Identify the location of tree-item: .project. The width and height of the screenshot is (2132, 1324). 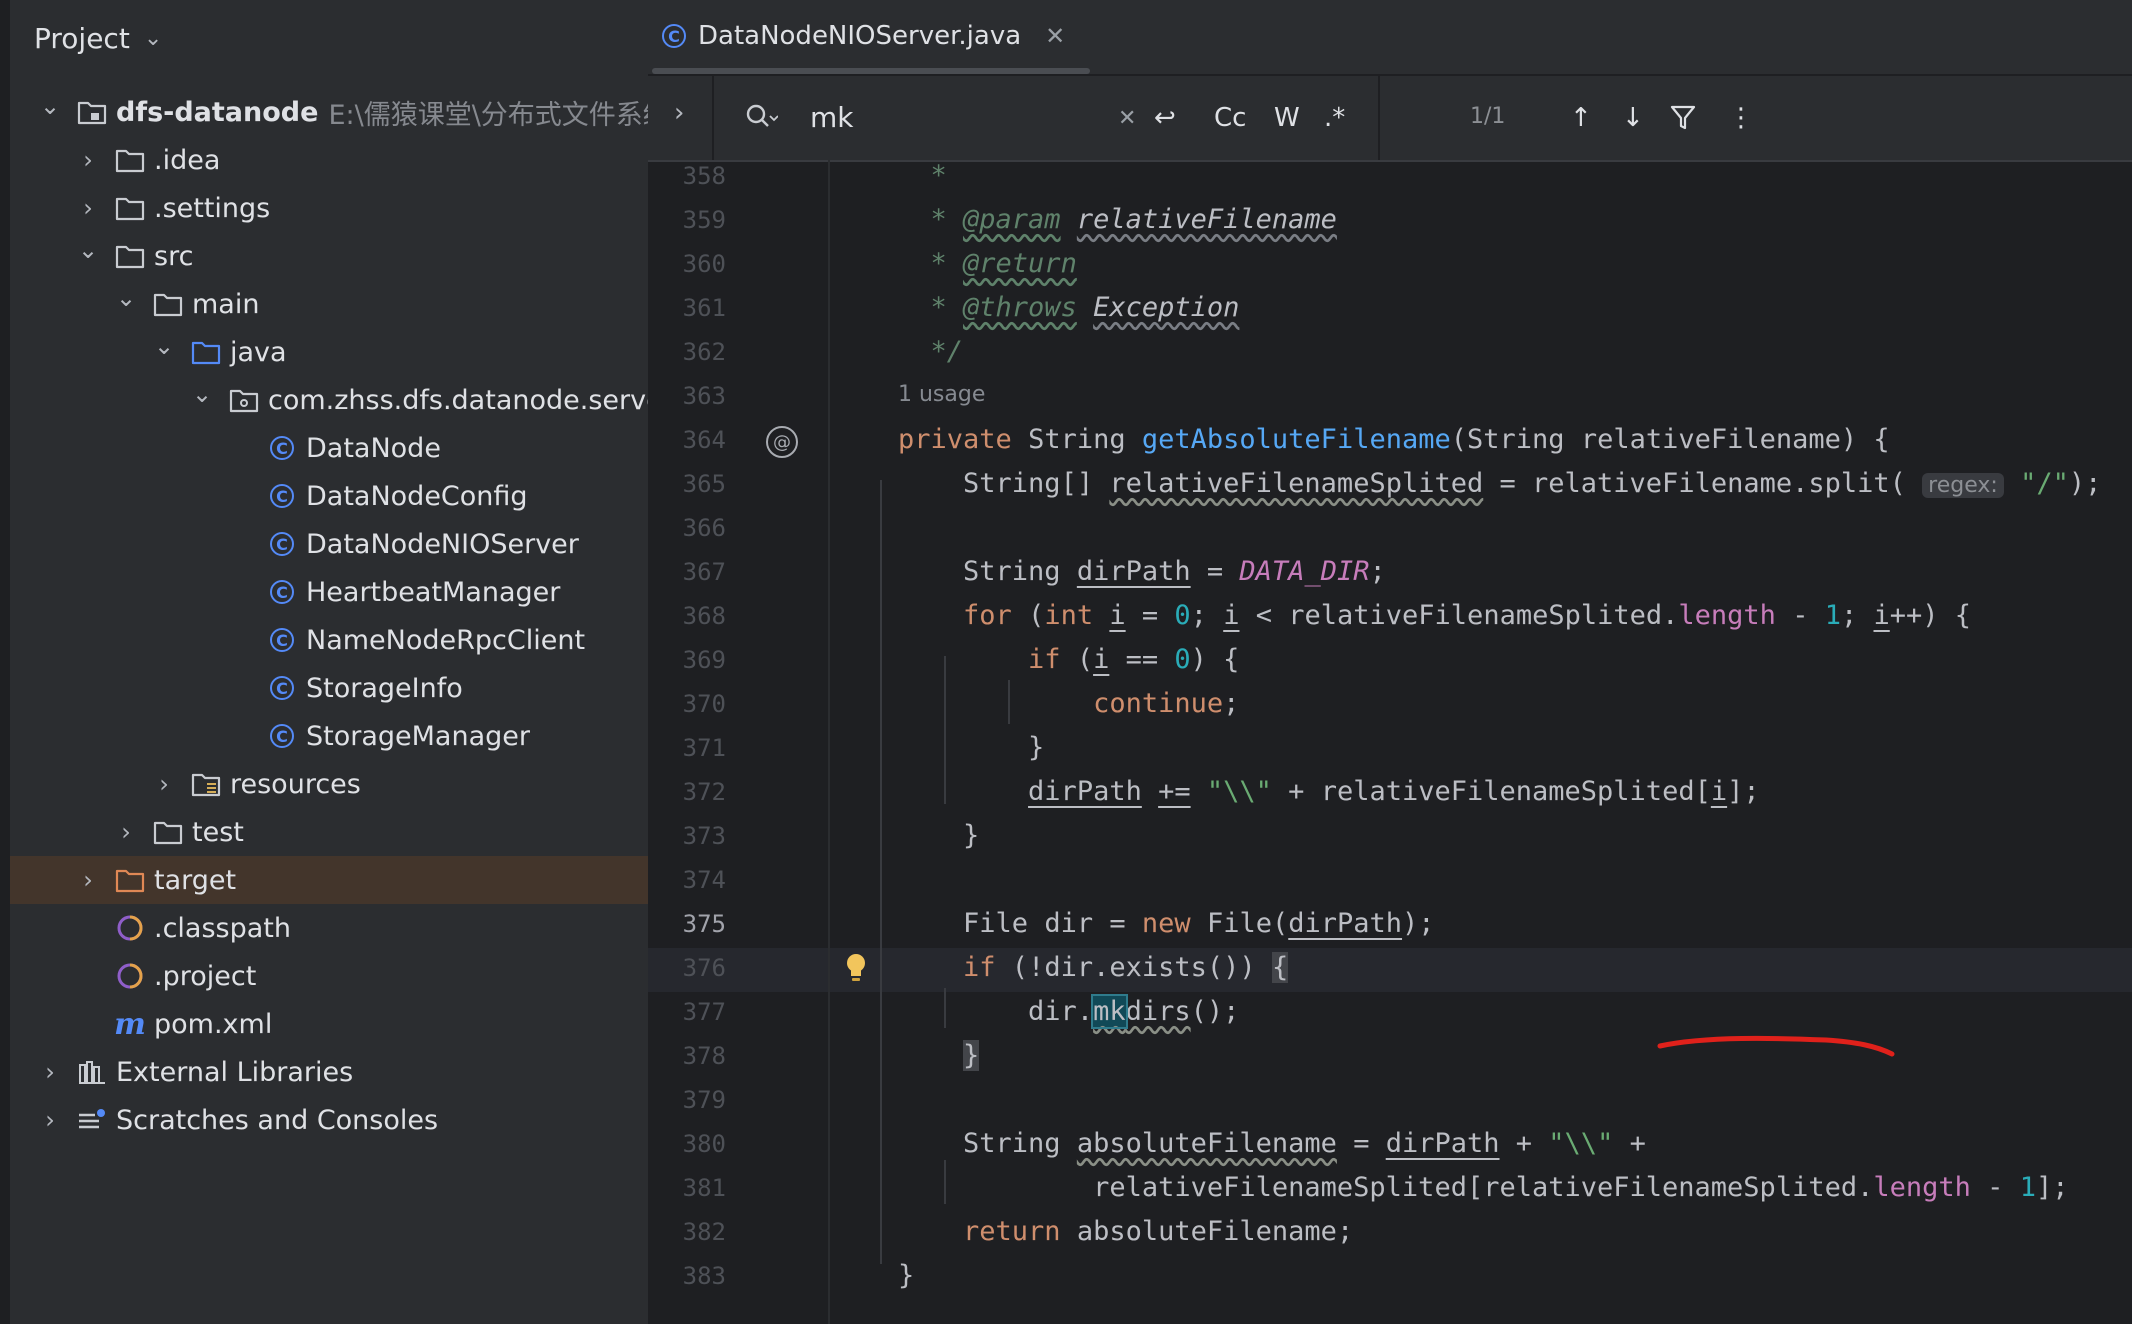
(329, 976).